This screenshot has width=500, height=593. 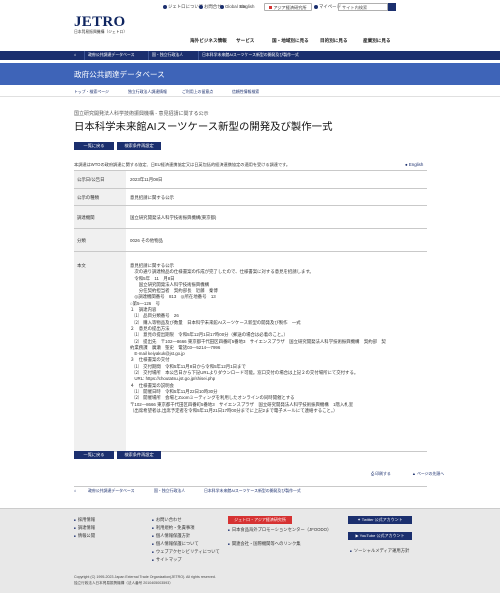 What do you see at coordinates (139, 455) in the screenshot?
I see `reset-search-button-bottom: 検索条件再設定` at bounding box center [139, 455].